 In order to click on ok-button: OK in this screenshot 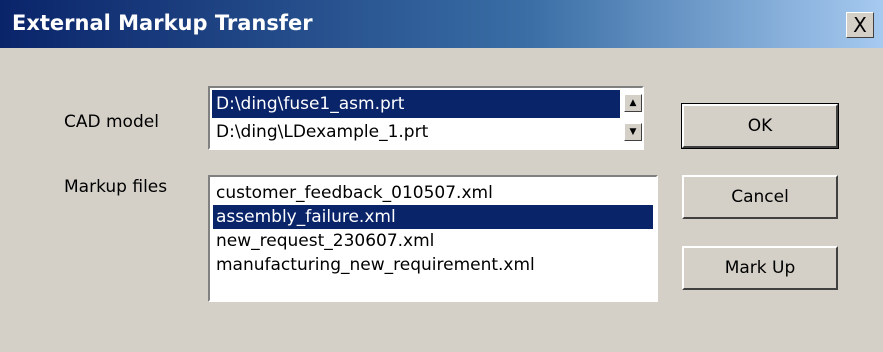, I will do `click(760, 126)`.